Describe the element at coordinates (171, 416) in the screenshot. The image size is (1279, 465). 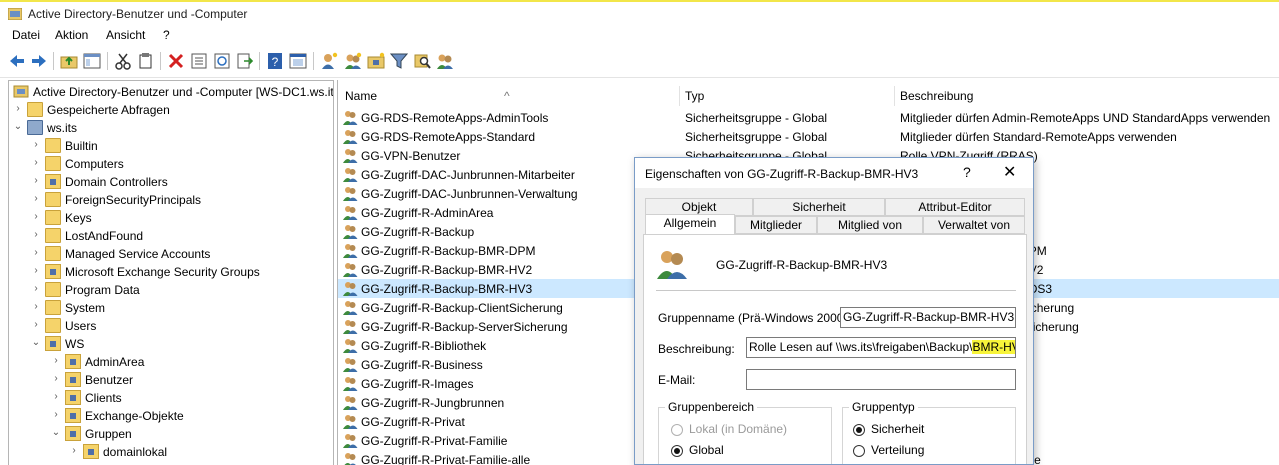
I see `tree-item: › Exchange-Objekte` at that location.